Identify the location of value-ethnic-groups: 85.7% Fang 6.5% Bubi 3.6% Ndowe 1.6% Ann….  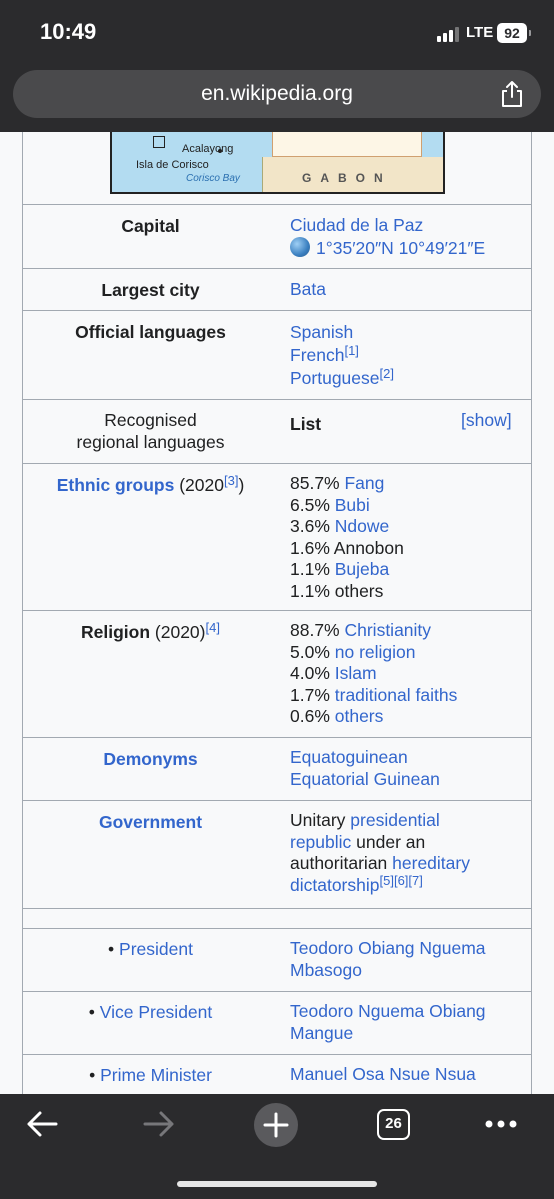
(347, 537).